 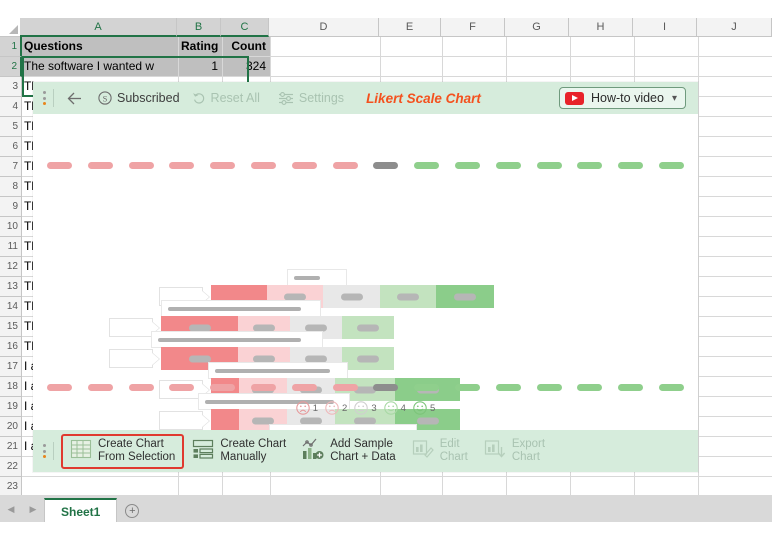 I want to click on cell-J23, so click(x=735, y=487).